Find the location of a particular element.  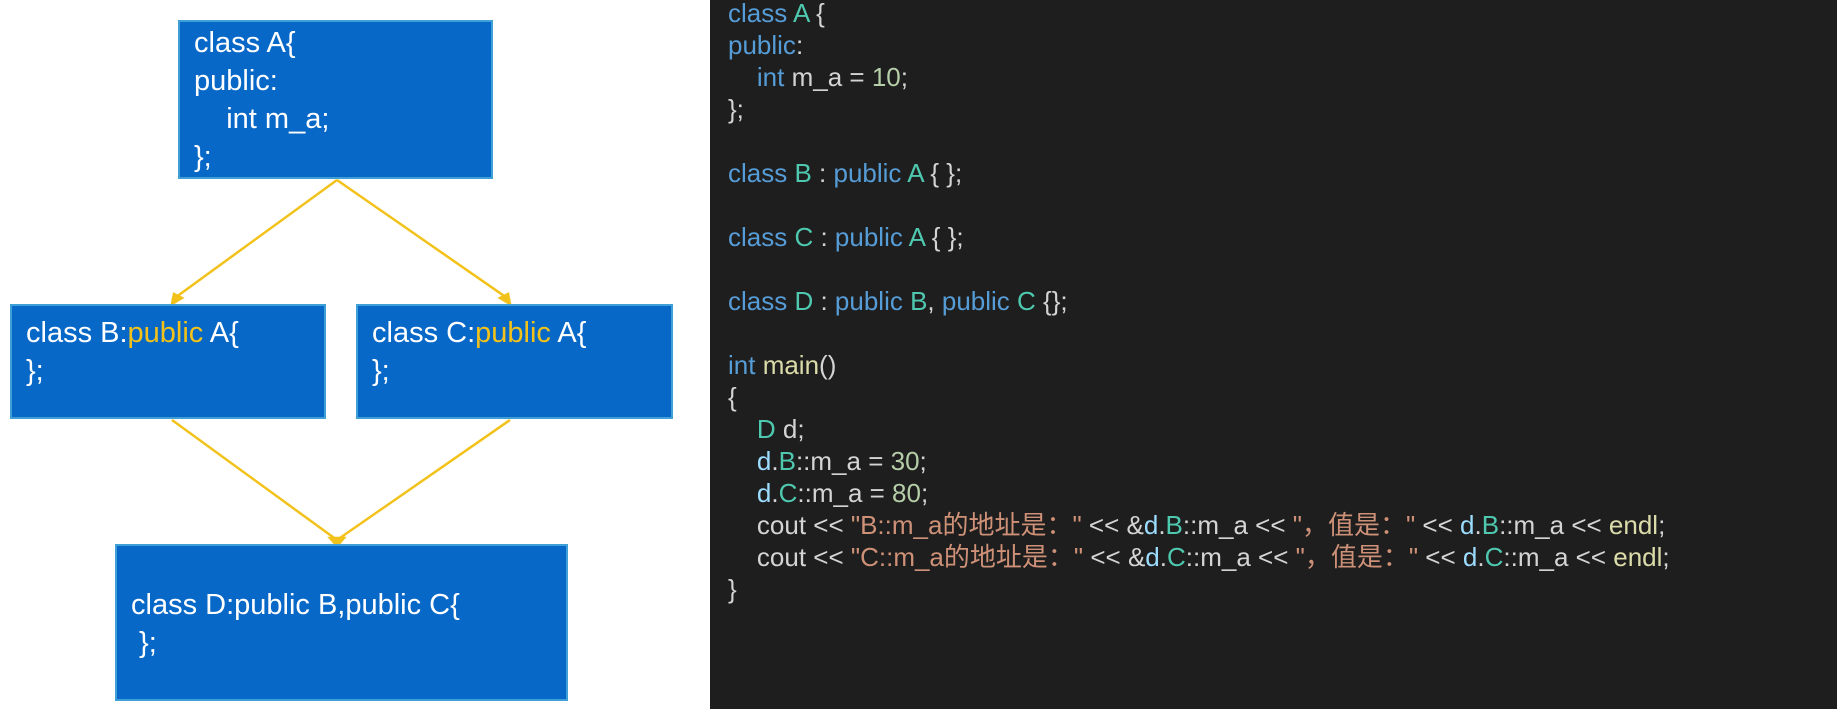

code-line: public: is located at coordinates (1199, 45).